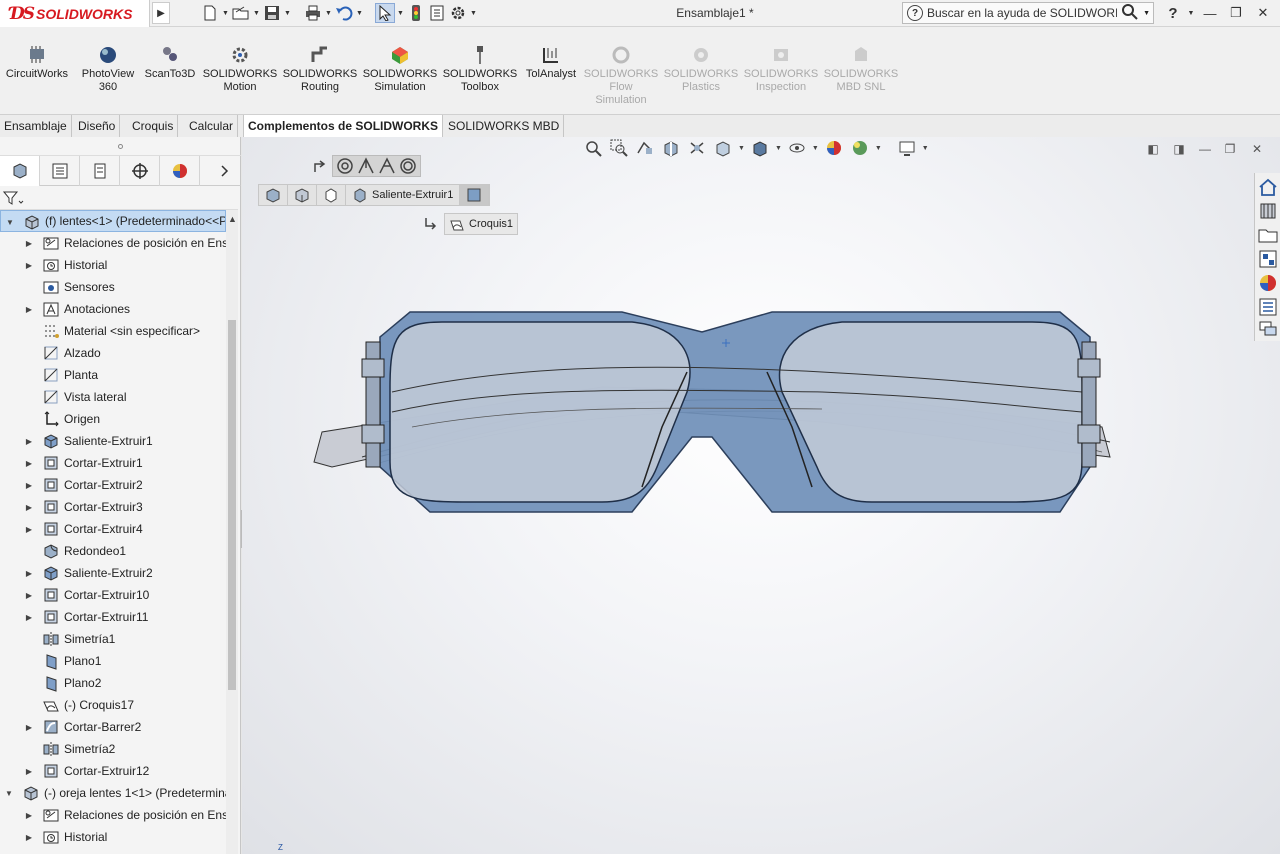  Describe the element at coordinates (170, 63) in the screenshot. I see `scanto3d-button: ScanTo3D` at that location.